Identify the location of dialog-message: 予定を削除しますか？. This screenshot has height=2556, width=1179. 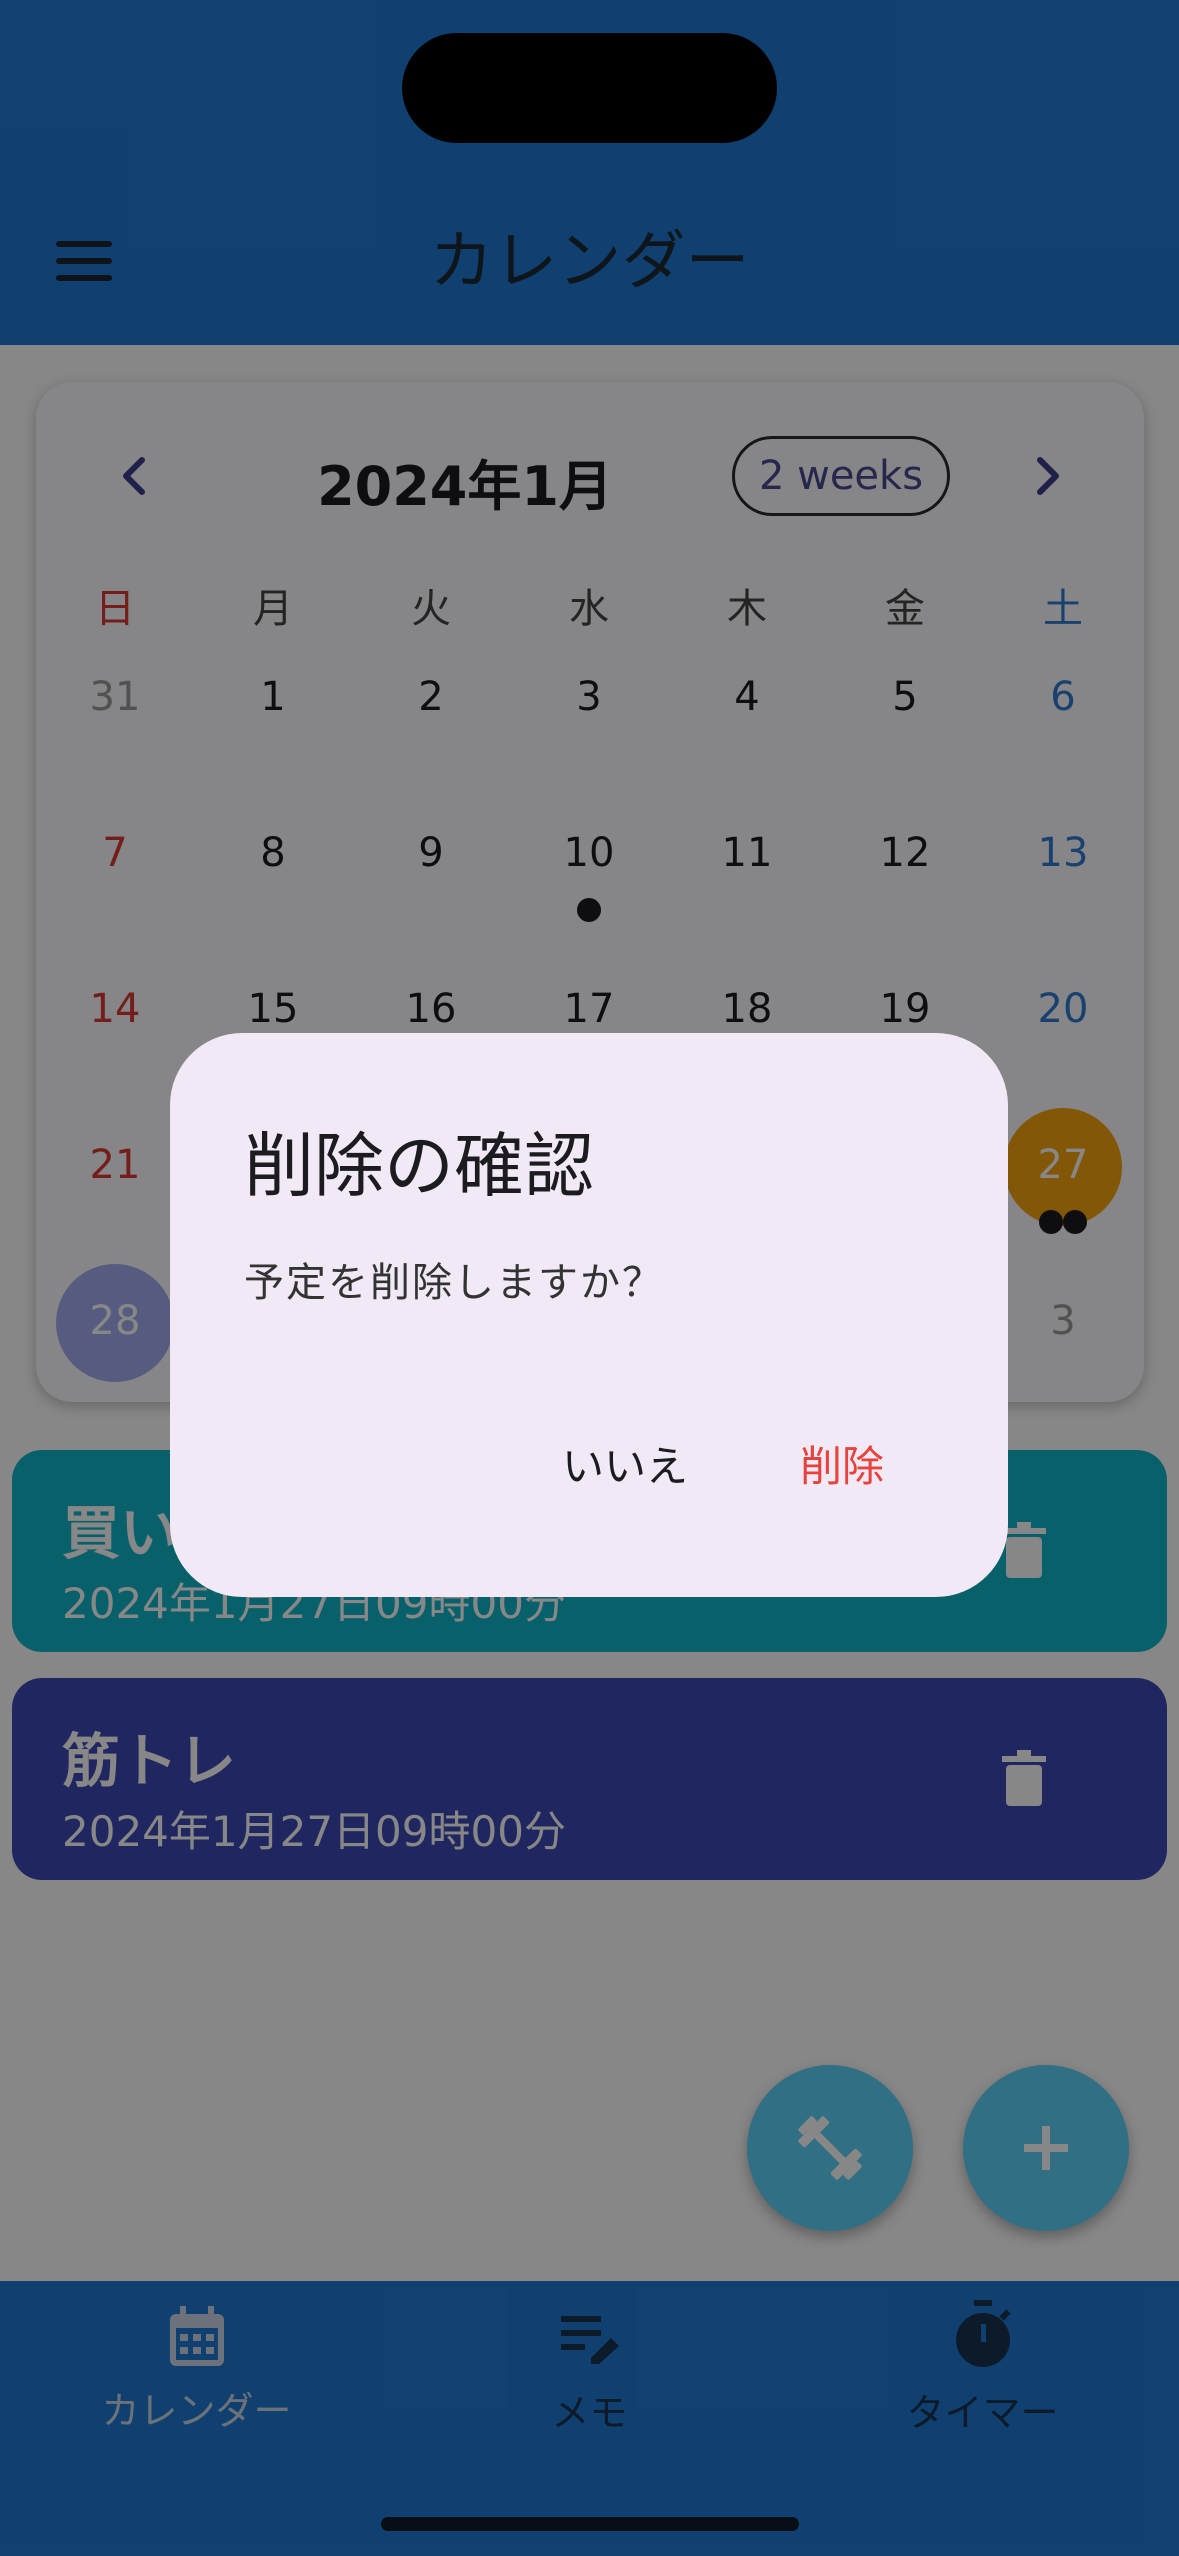
(454, 1283).